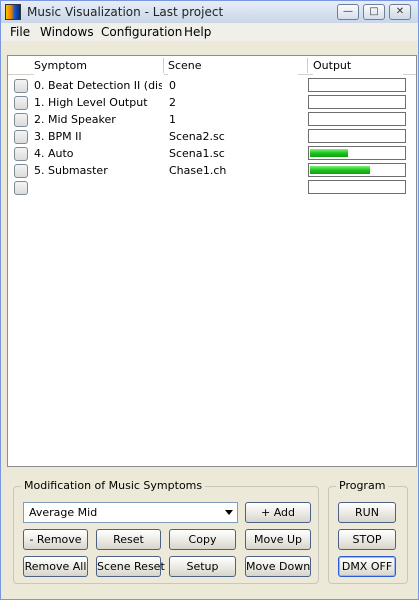 The image size is (419, 600). I want to click on app-icon, so click(13, 12).